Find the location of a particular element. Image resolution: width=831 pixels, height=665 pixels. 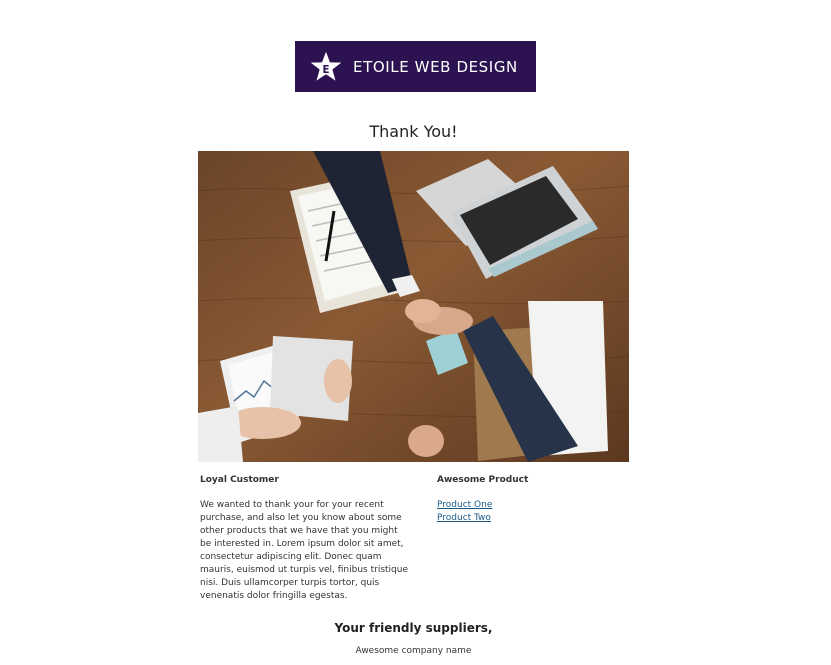

logo-text: ETOILE WEB DESIGN is located at coordinates (435, 66).